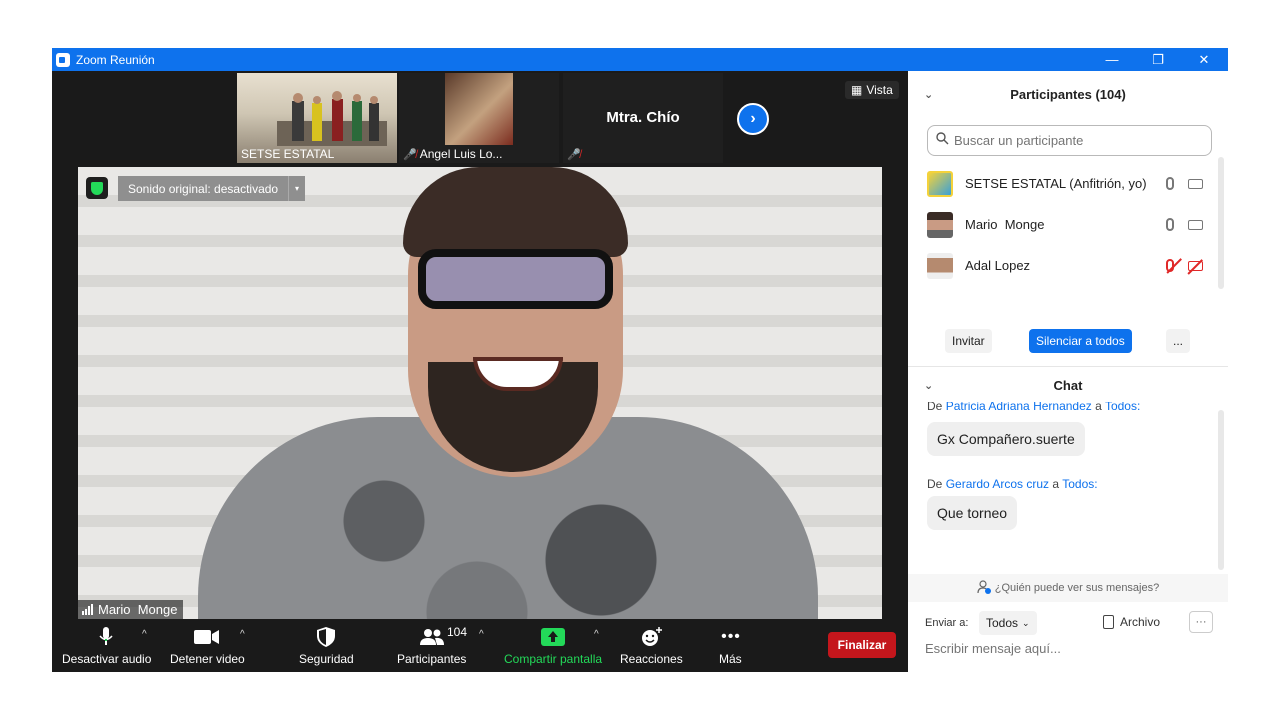 Image resolution: width=1280 pixels, height=720 pixels. I want to click on participant-row: Mario Monge, so click(1068, 224).